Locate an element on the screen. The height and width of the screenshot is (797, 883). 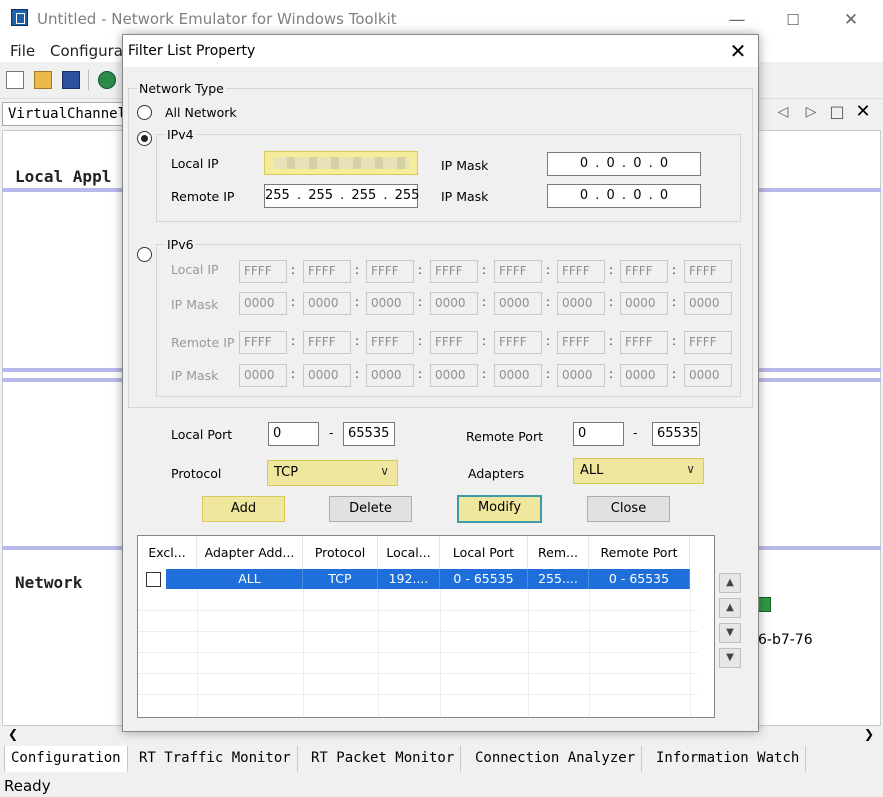
maximize-icon: ☐ is located at coordinates (793, 20).